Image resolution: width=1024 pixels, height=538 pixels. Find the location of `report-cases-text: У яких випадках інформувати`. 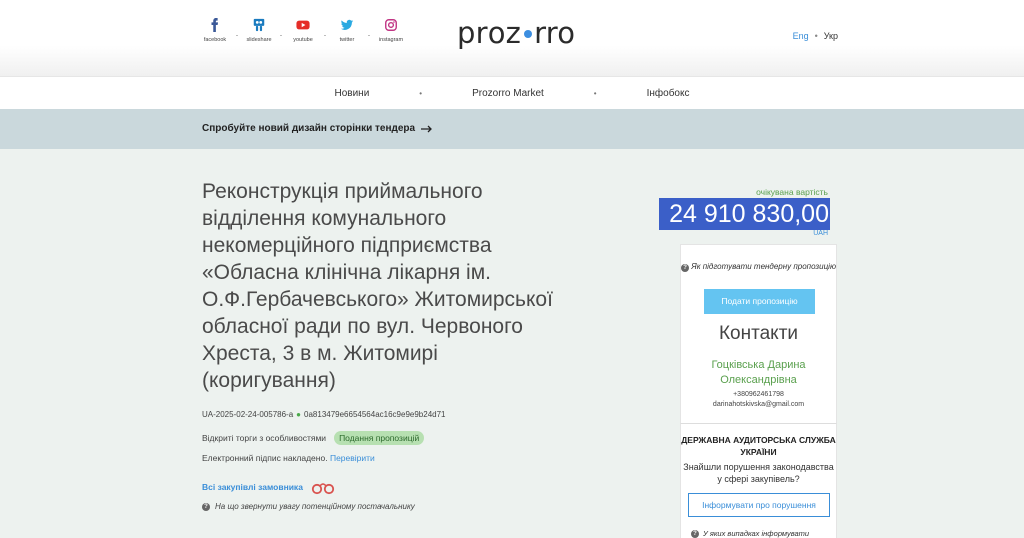

report-cases-text: У яких випадках інформувати is located at coordinates (756, 533).